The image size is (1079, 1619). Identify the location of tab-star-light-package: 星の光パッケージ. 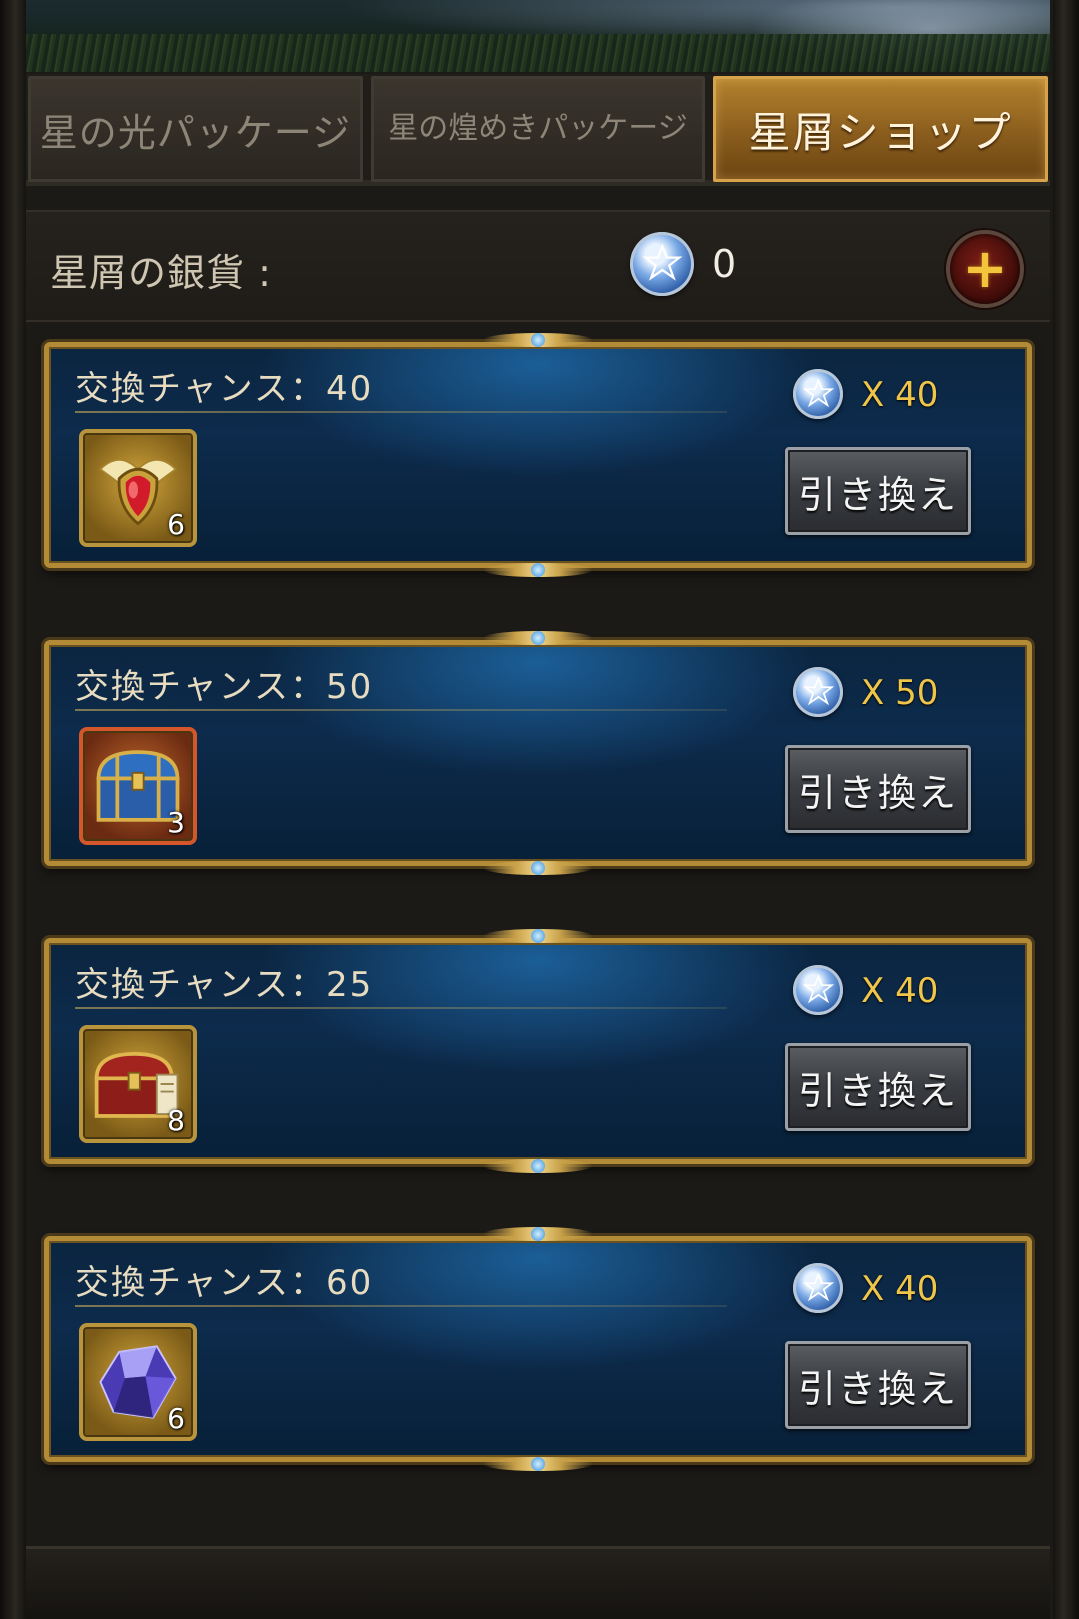
(195, 129).